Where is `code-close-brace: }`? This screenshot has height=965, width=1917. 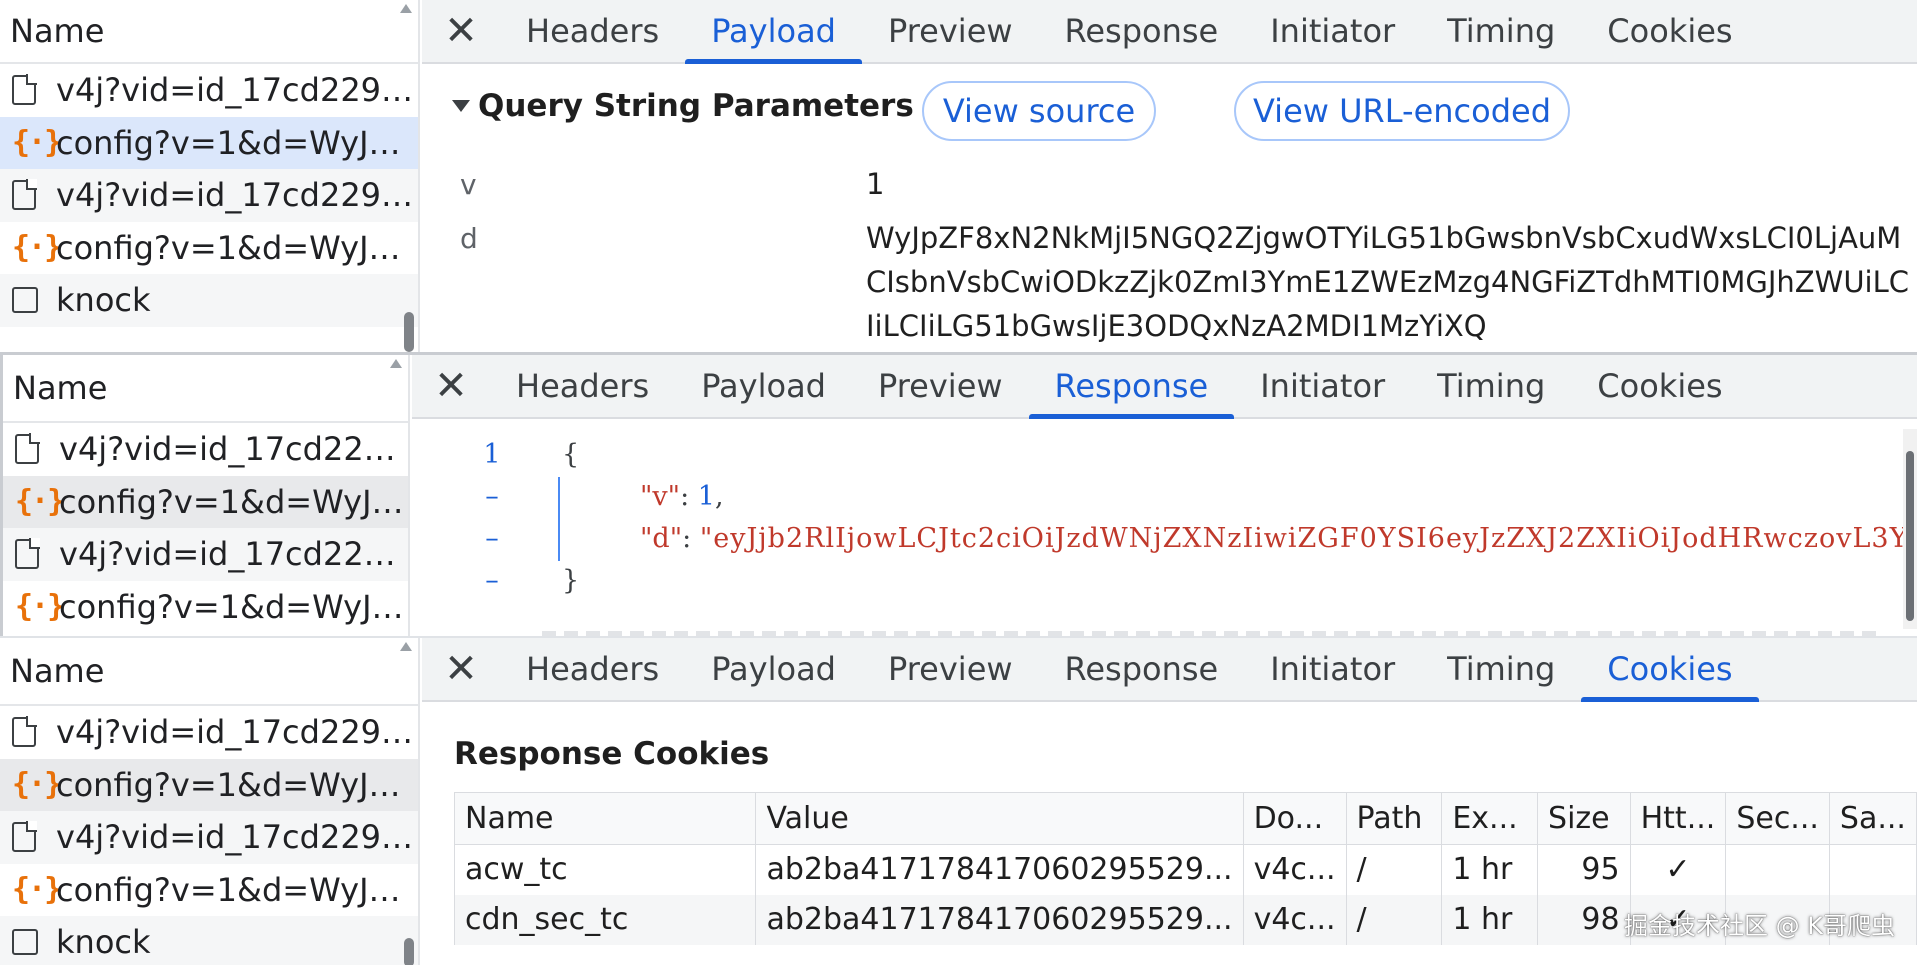 code-close-brace: } is located at coordinates (571, 580).